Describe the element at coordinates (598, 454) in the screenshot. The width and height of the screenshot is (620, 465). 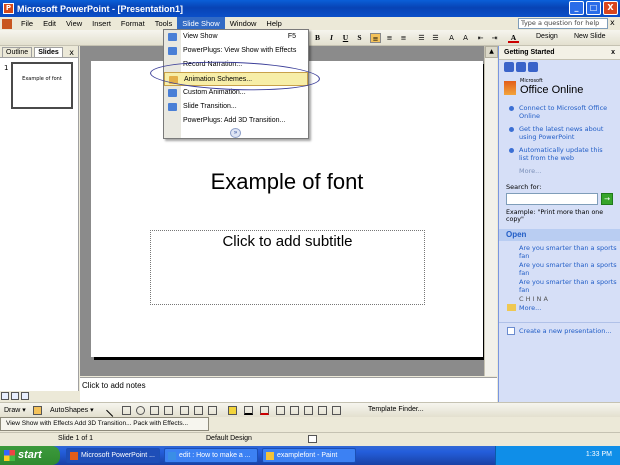
I see `clock: 1:33 PM` at that location.